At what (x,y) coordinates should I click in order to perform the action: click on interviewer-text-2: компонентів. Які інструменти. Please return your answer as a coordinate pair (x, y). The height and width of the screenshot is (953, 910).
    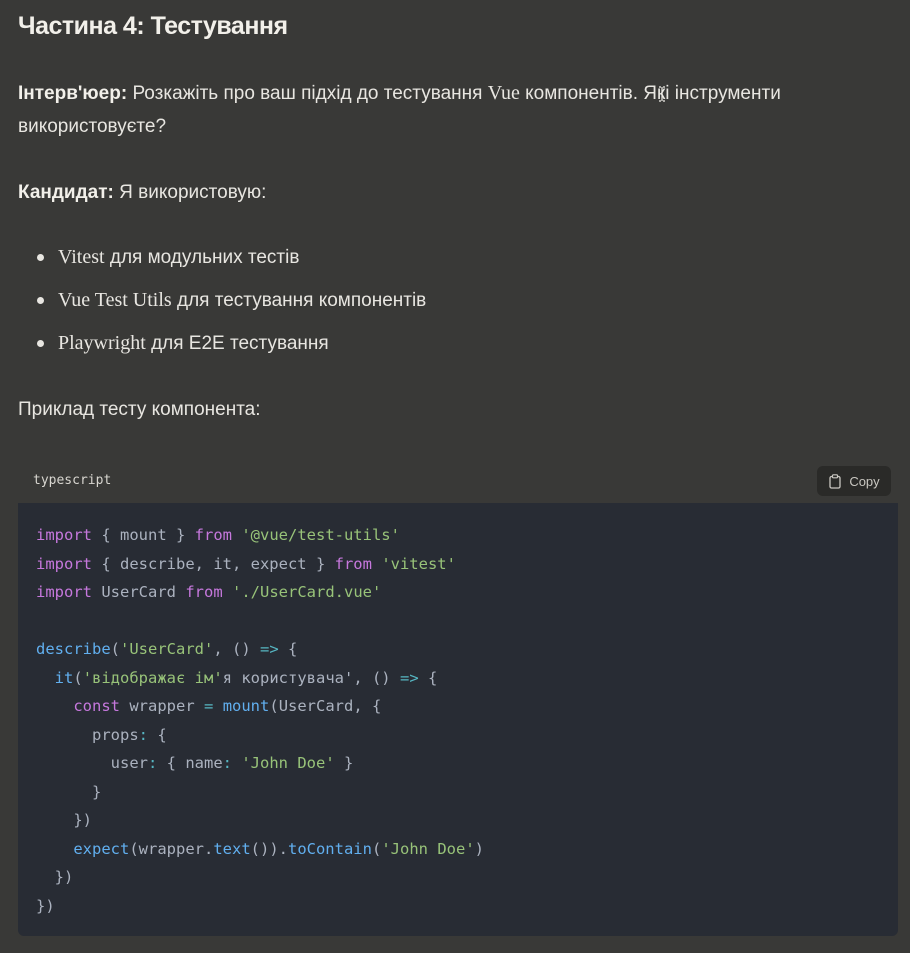
    Looking at the image, I should click on (653, 93).